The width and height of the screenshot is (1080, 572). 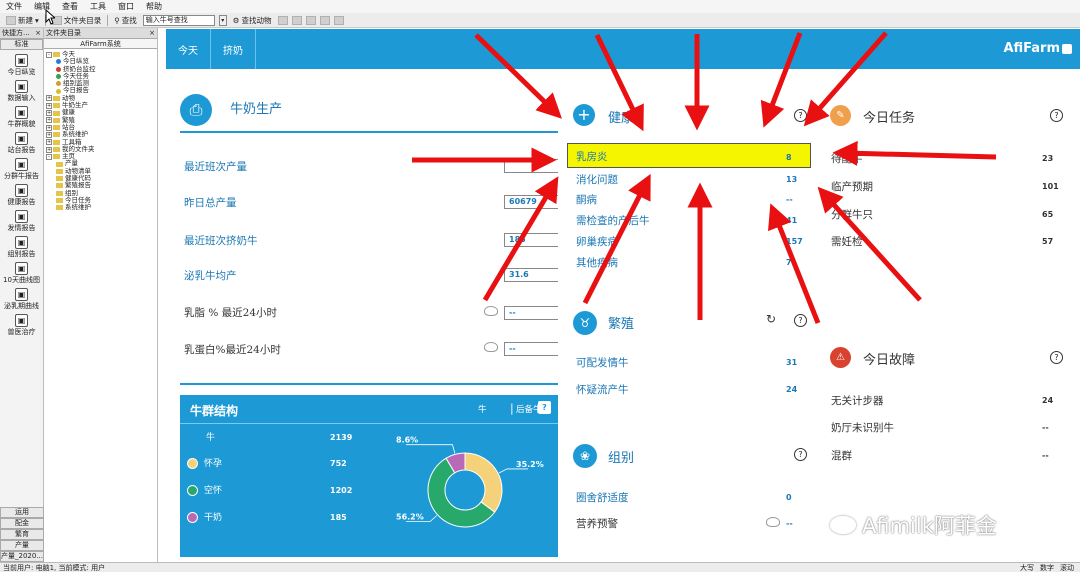 I want to click on health-row-label: 需检查的产后牛, so click(x=613, y=220).